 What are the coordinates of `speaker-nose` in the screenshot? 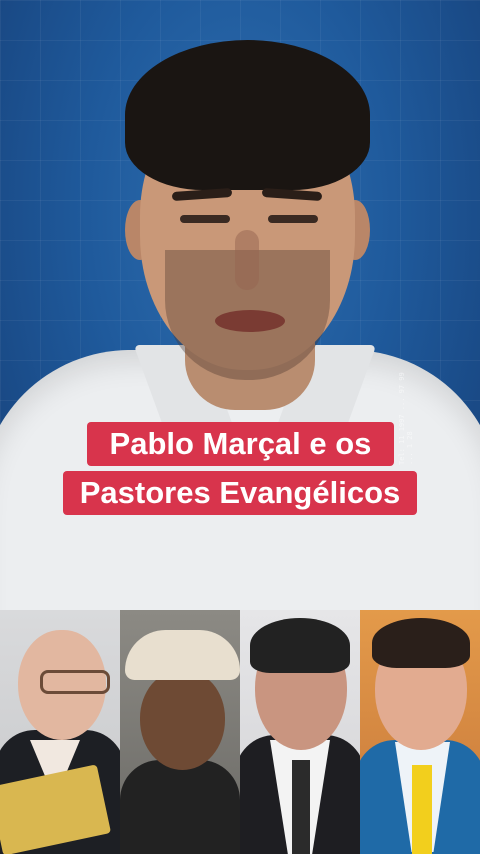 It's located at (247, 260).